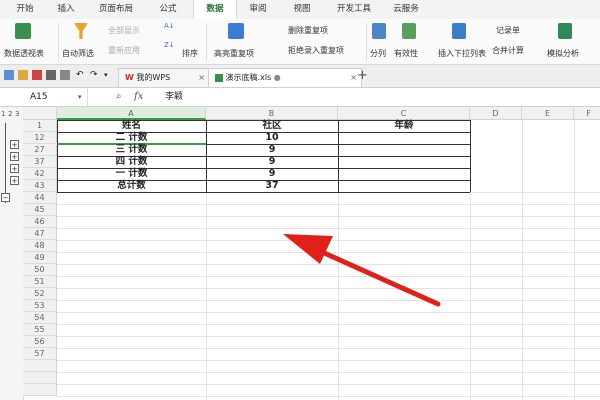 The image size is (600, 400). What do you see at coordinates (379, 31) in the screenshot?
I see `split-column-icon` at bounding box center [379, 31].